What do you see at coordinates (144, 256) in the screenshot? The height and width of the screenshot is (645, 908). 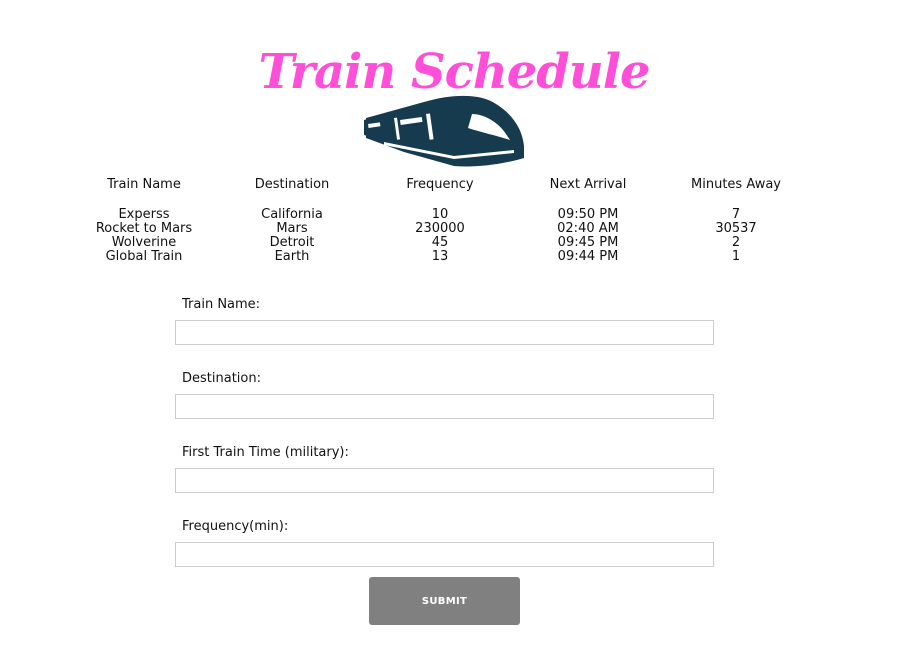 I see `cell-train-name: Global Train` at bounding box center [144, 256].